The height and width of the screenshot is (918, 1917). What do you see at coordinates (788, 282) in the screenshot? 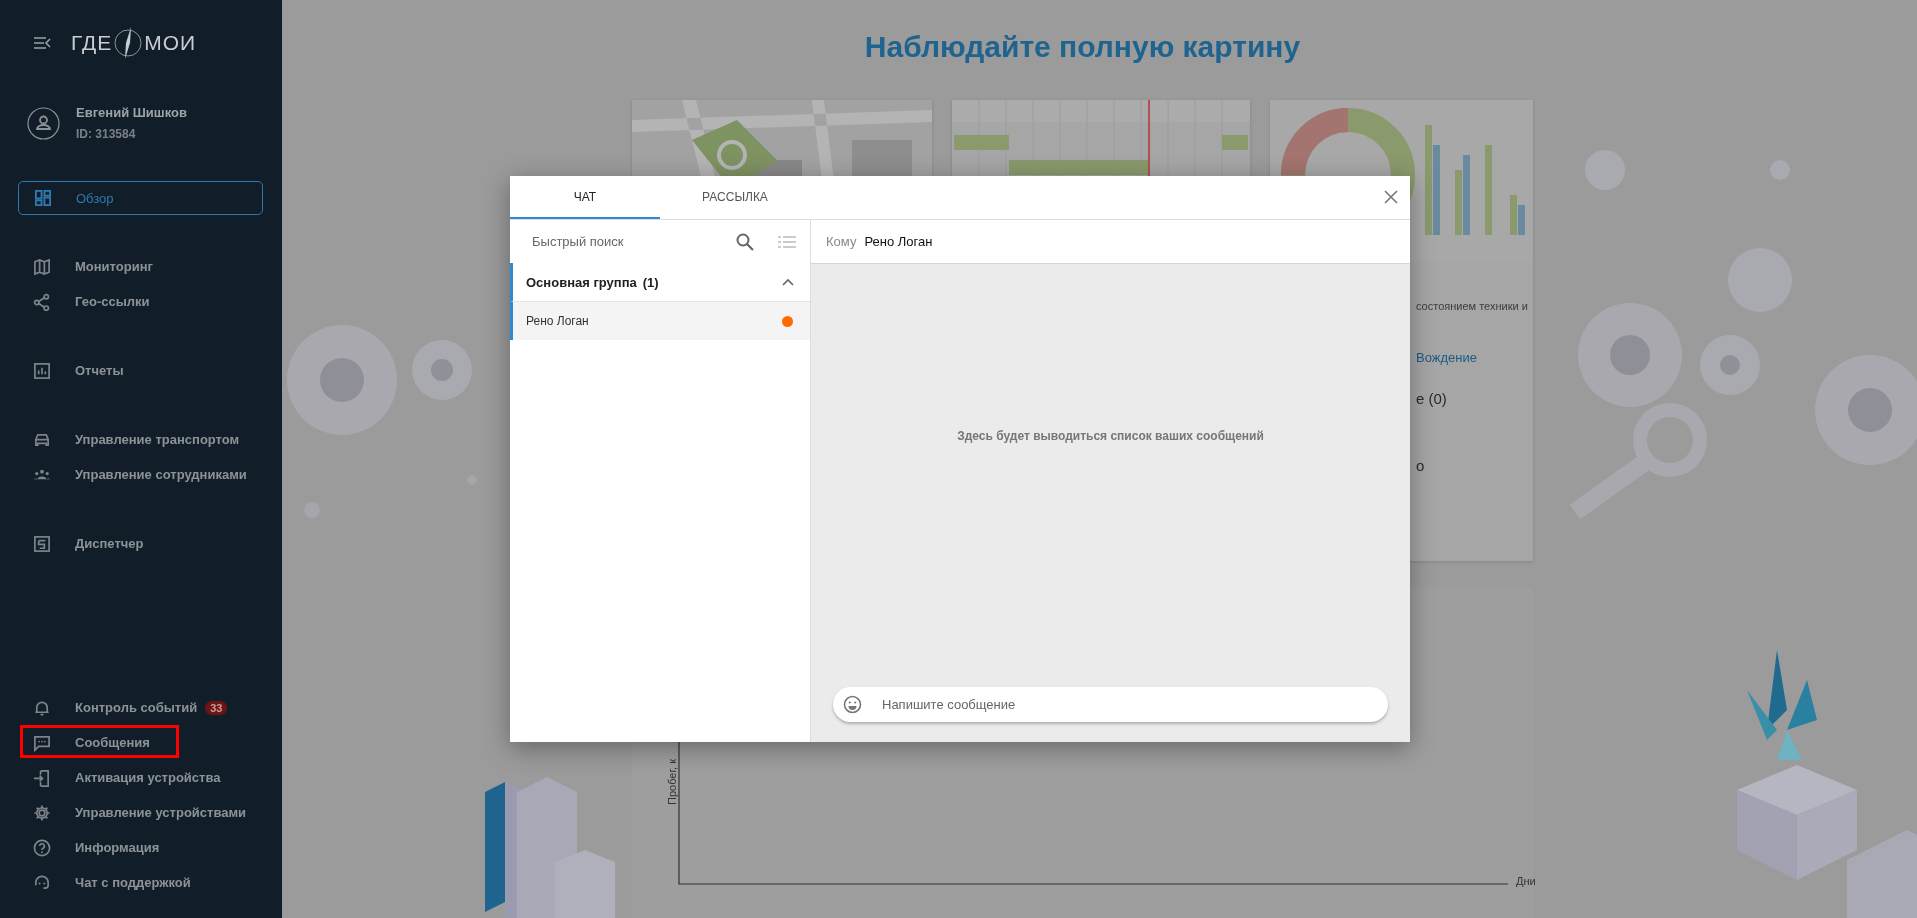
I see `chevron-icon` at bounding box center [788, 282].